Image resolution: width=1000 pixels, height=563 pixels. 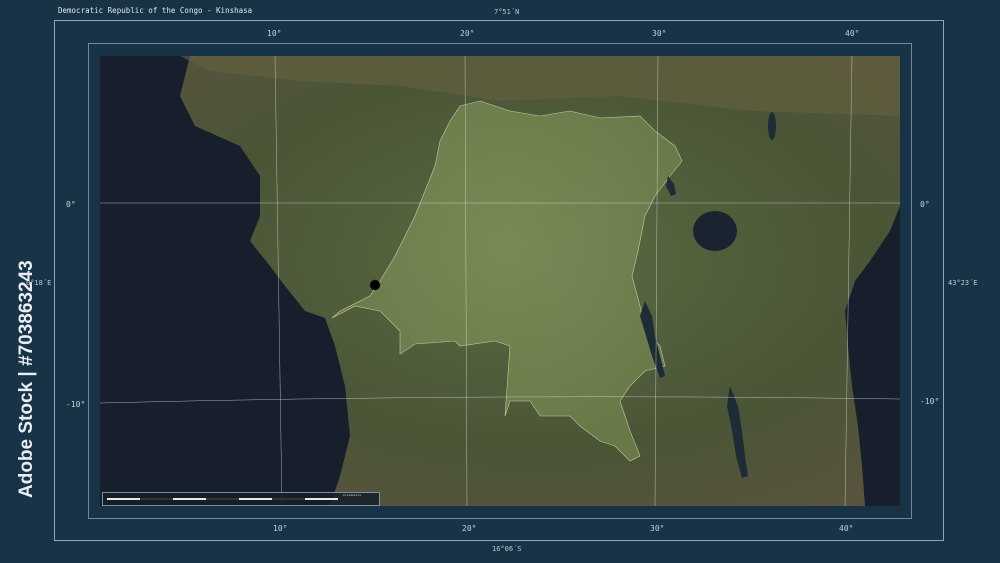 I want to click on lake-victoria, so click(x=715, y=231).